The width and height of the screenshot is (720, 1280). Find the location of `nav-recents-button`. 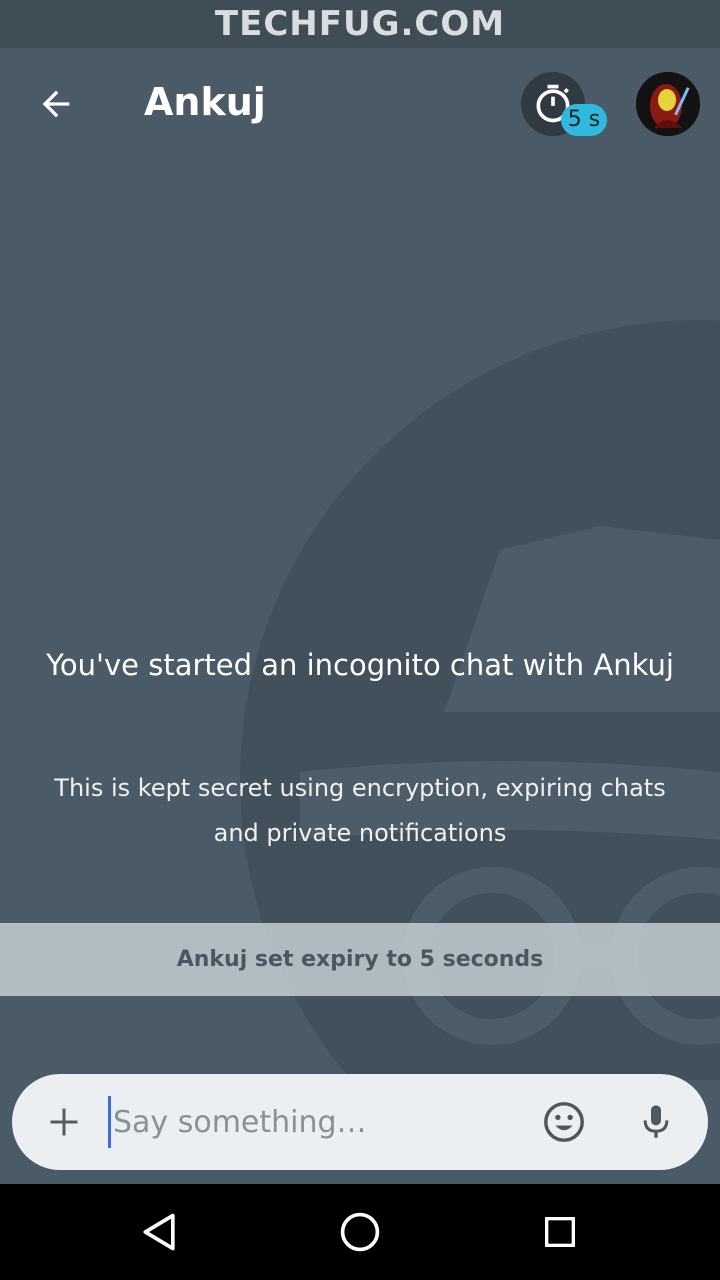

nav-recents-button is located at coordinates (560, 1232).